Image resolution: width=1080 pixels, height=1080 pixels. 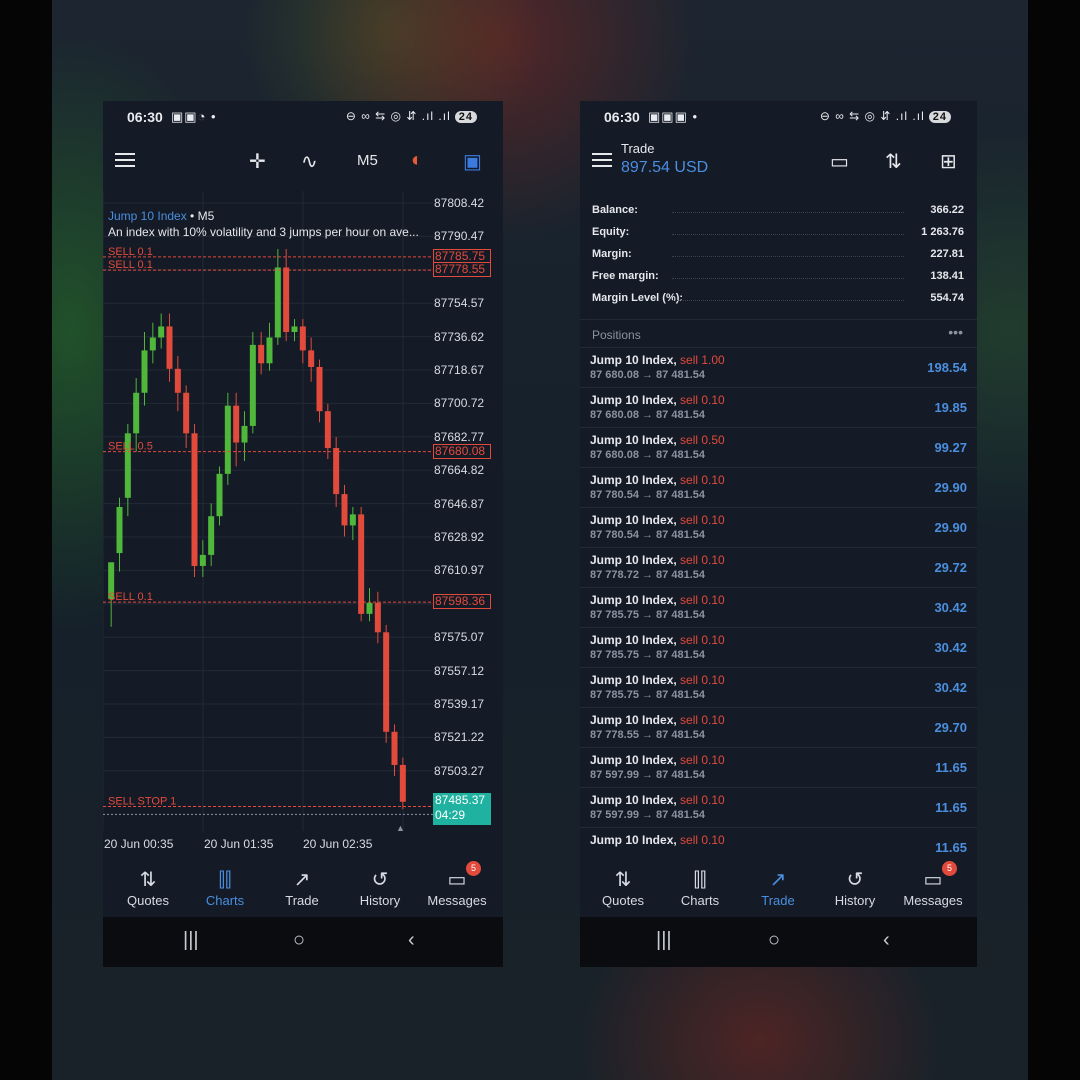 I want to click on scroll-end-icon: ▲, so click(x=400, y=828).